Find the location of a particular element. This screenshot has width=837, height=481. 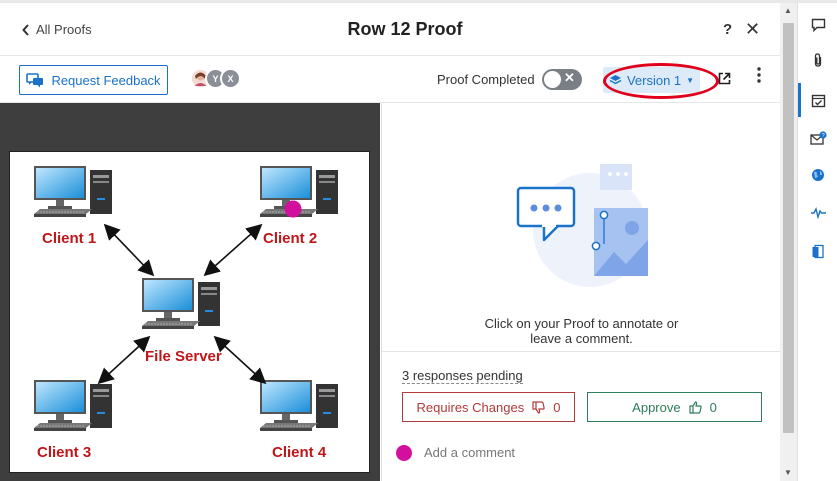

caret-down-icon: ▼ is located at coordinates (690, 80).